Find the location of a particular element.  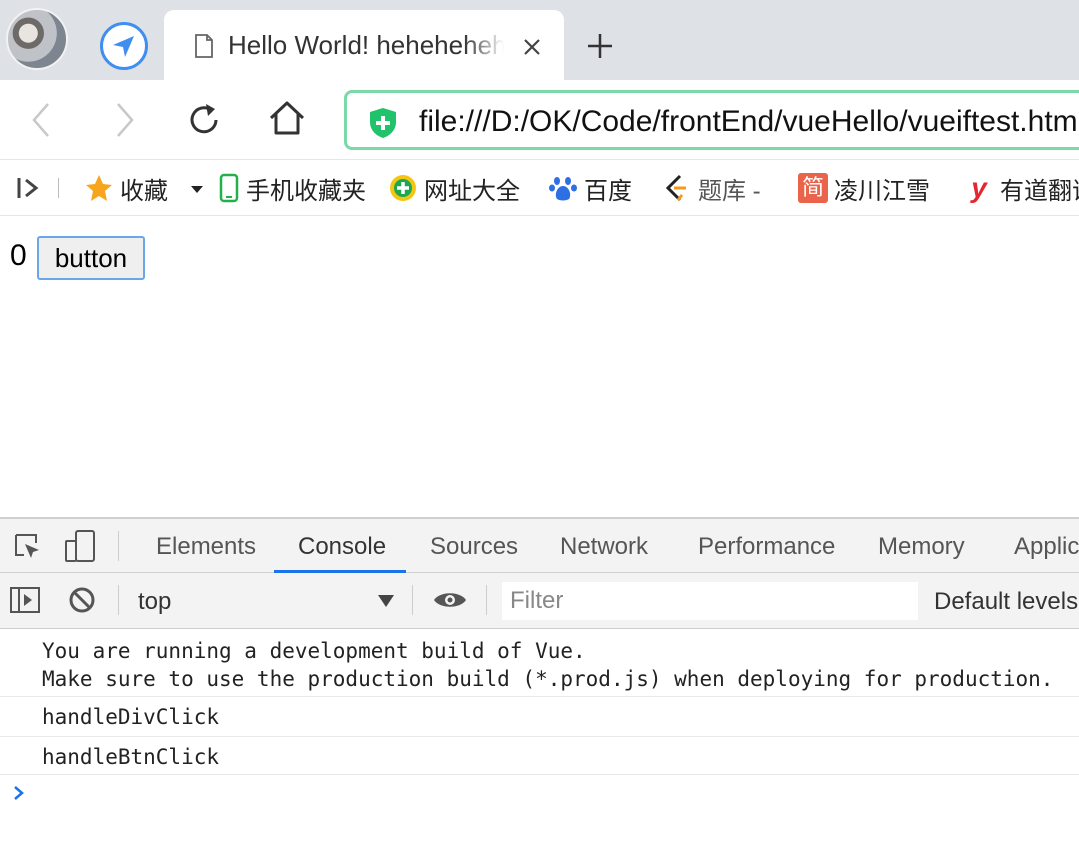

bookmark-jianshu: 简 凌川江雪 is located at coordinates (864, 188).